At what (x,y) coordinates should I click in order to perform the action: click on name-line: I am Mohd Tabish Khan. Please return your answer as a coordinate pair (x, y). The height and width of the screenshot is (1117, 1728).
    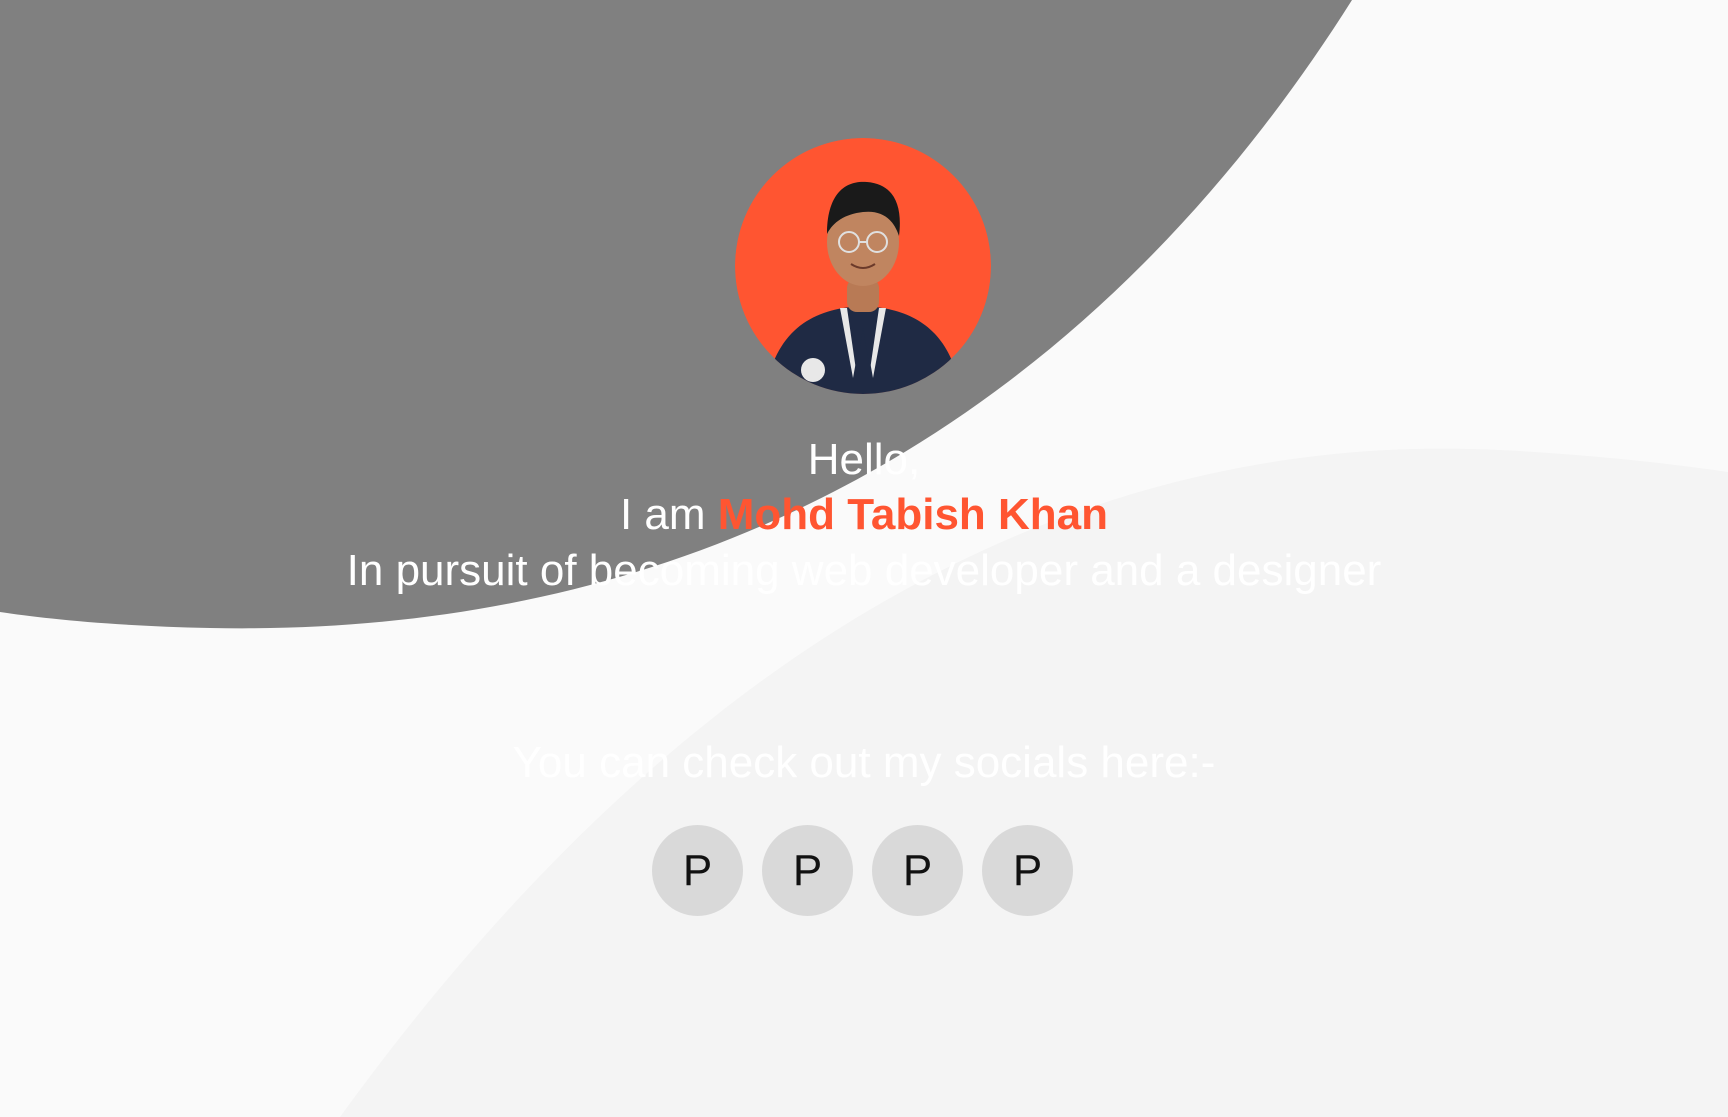
    Looking at the image, I should click on (864, 515).